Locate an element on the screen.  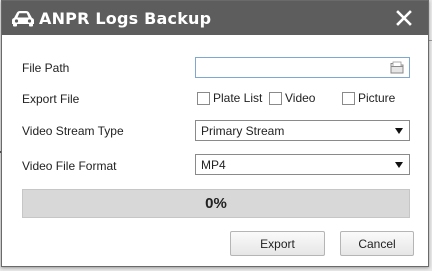
video-checkbox-label: Video is located at coordinates (300, 98).